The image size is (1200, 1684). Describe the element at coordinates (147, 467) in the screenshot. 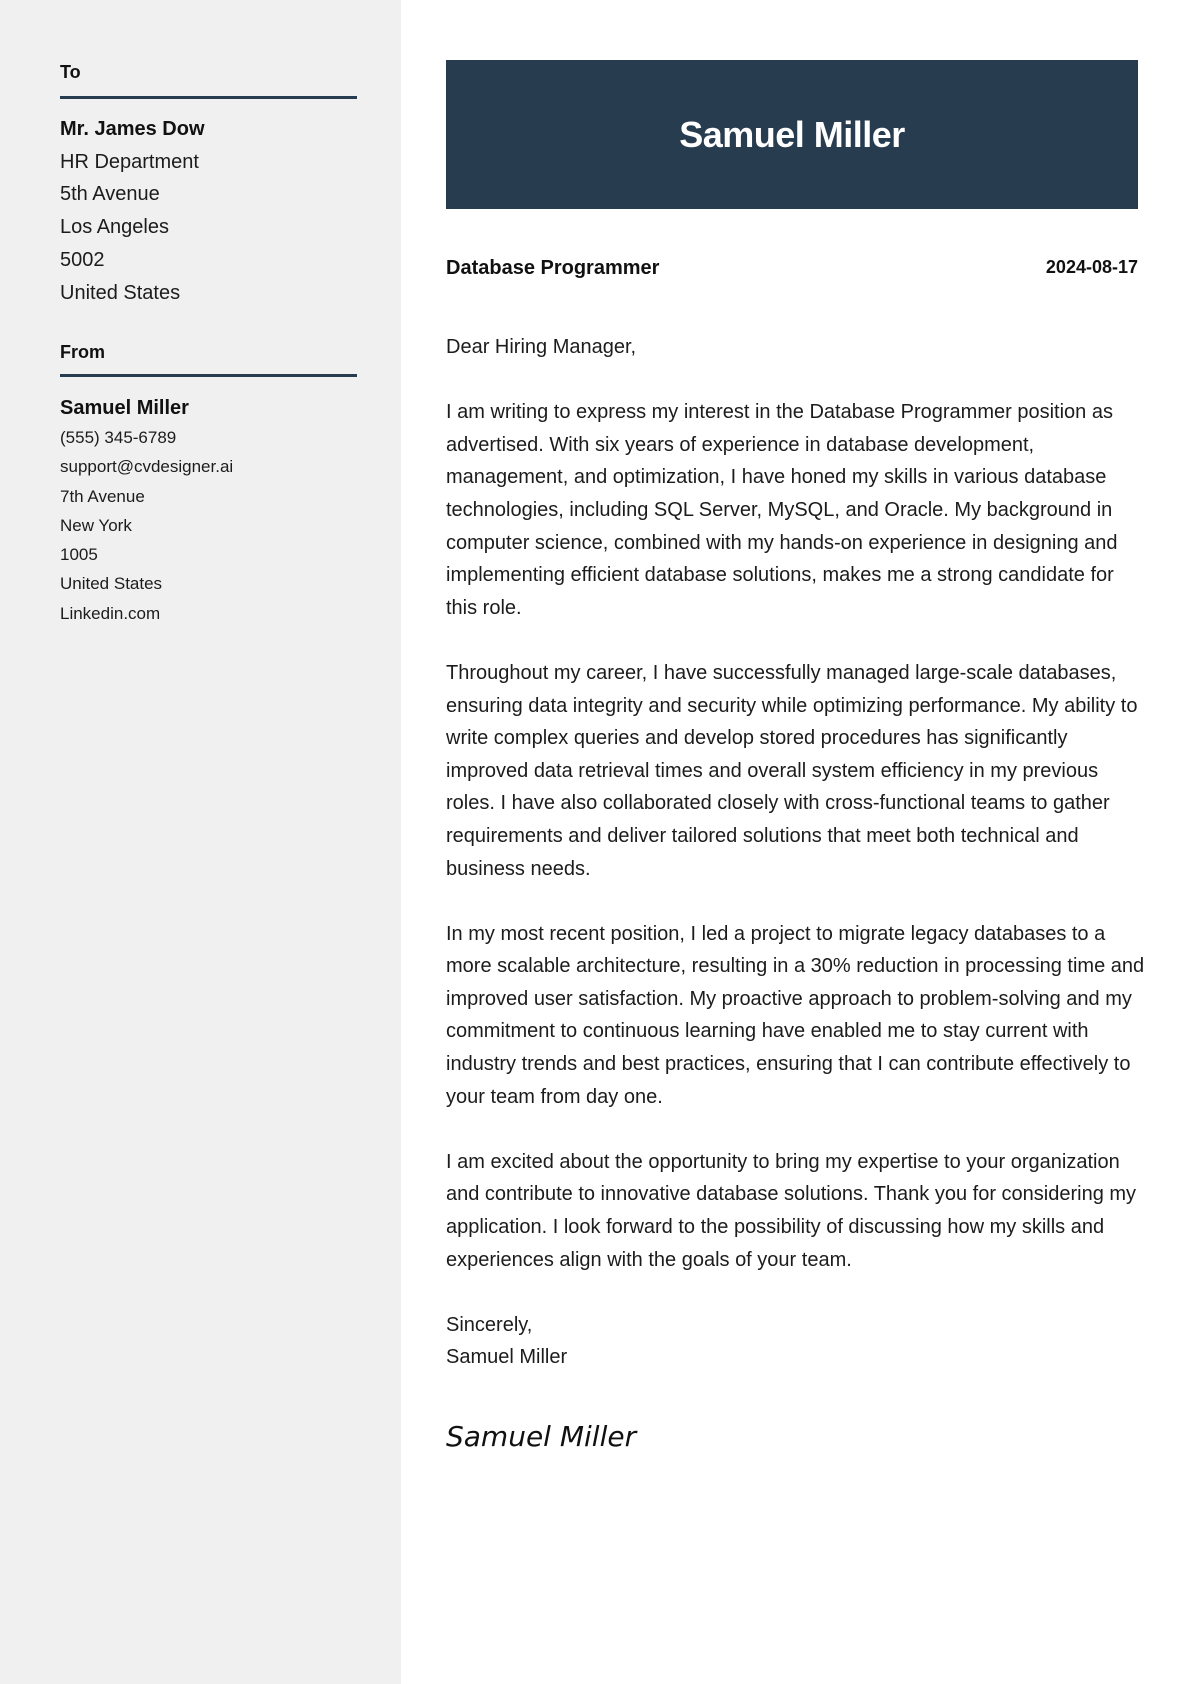

I see `sender-email: support@cvdesigner.ai` at that location.